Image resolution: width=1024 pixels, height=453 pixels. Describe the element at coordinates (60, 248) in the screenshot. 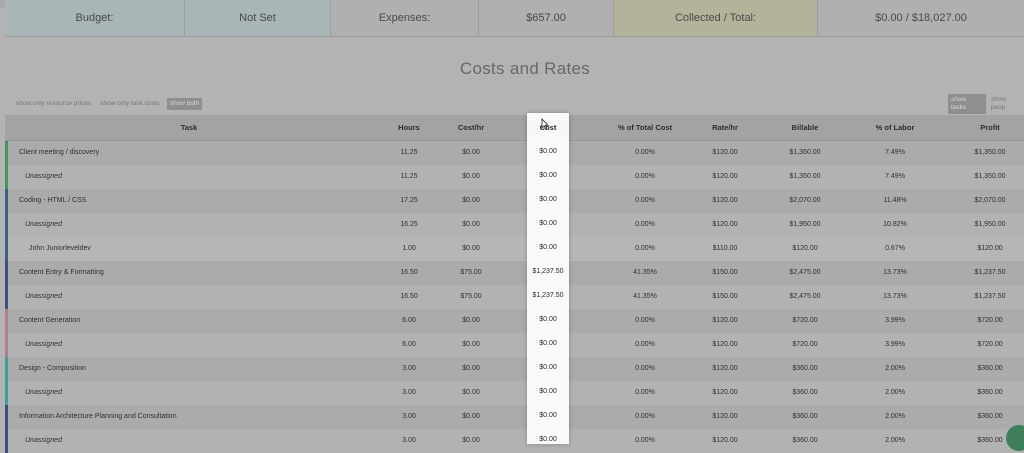

I see `assignee-name: John Juniorleveldev` at that location.